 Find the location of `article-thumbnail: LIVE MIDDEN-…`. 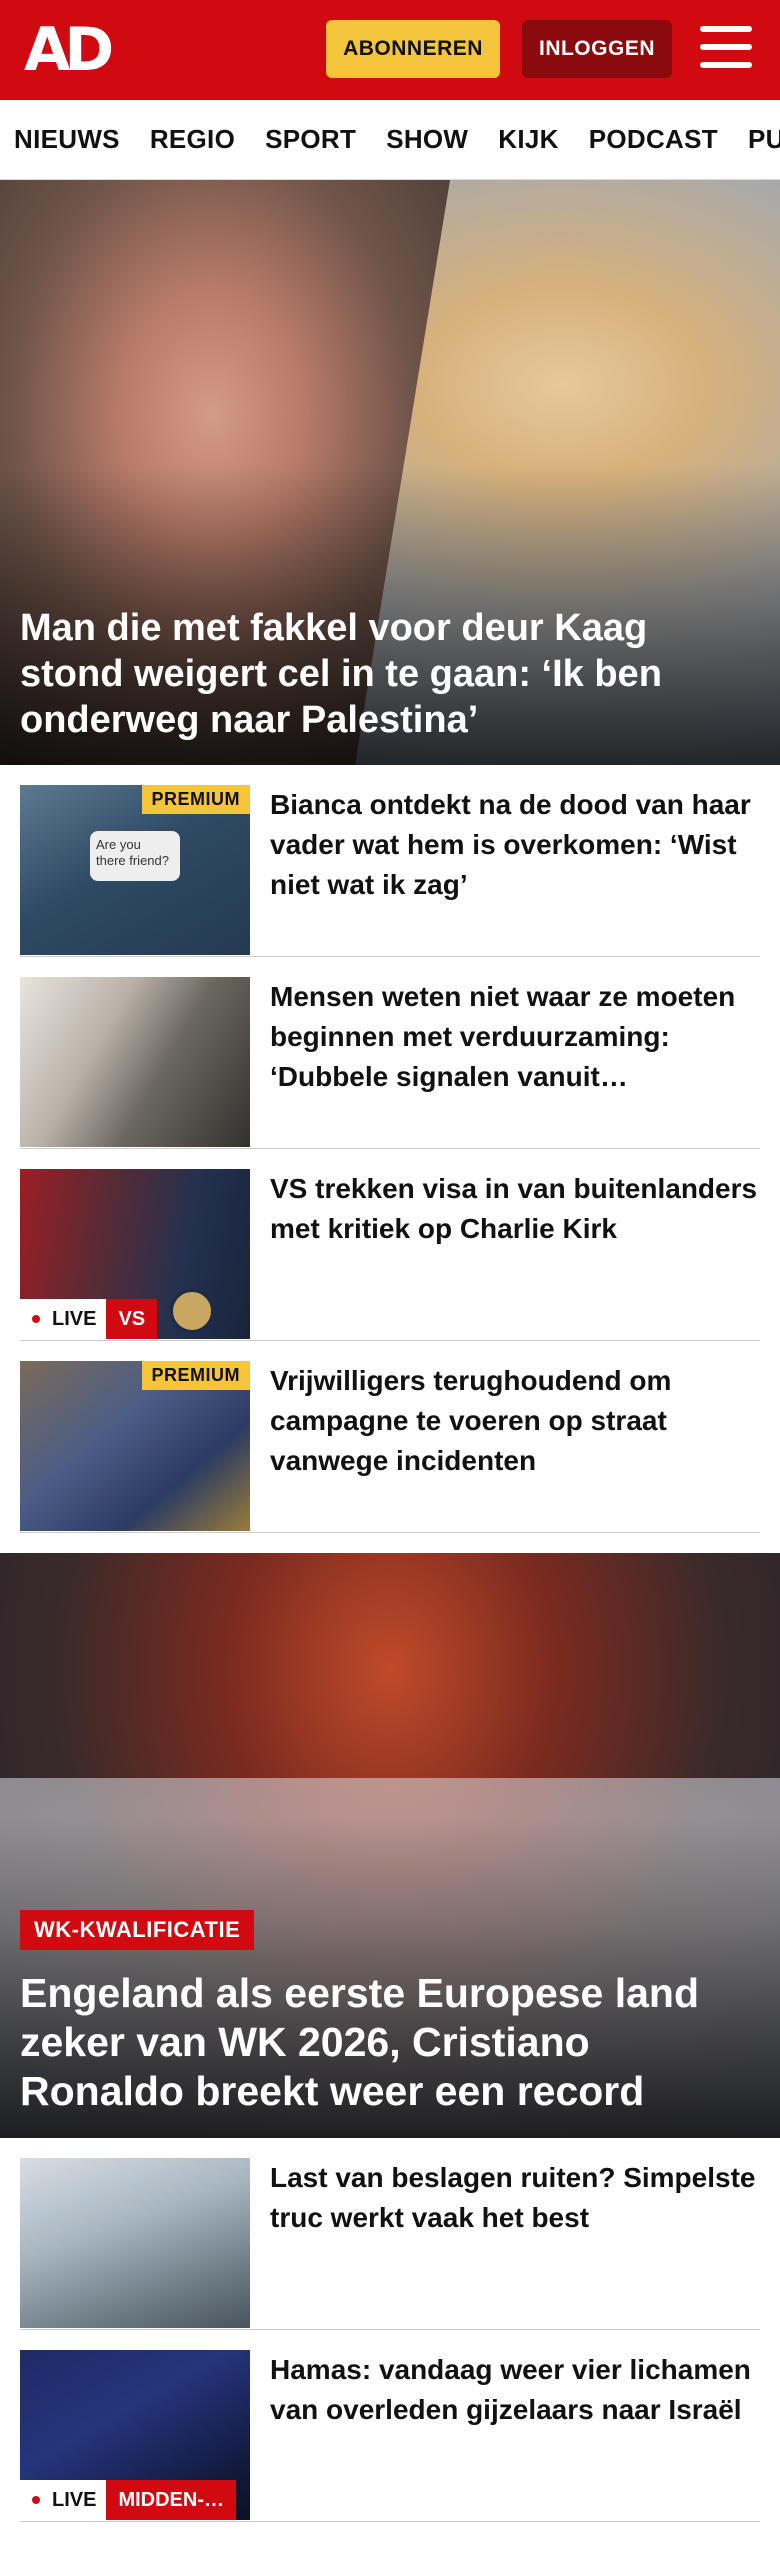

article-thumbnail: LIVE MIDDEN-… is located at coordinates (135, 2435).